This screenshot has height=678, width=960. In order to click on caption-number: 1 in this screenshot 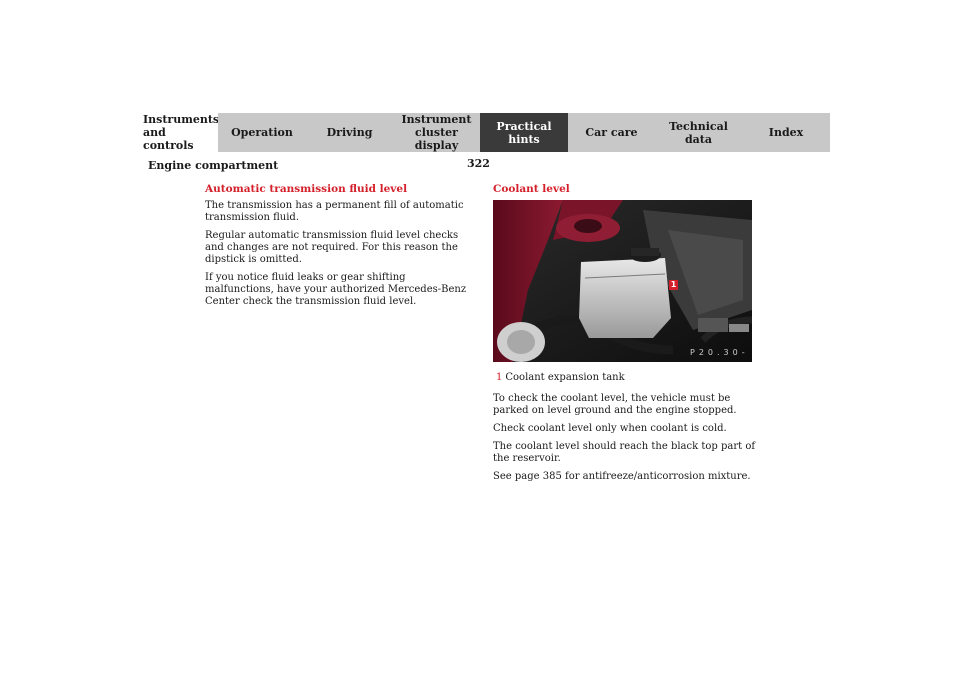, I will do `click(499, 377)`.